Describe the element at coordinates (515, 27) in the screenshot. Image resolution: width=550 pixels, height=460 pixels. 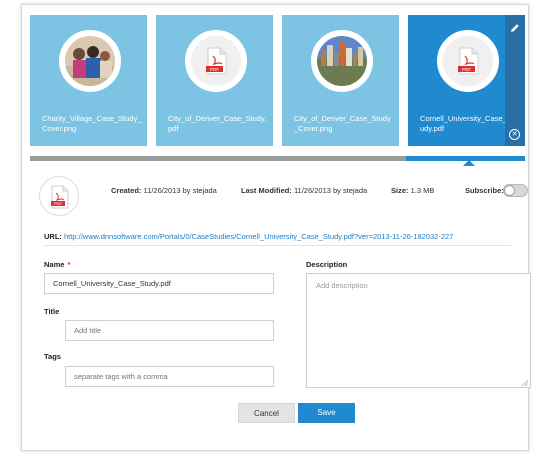
I see `pencil-icon` at that location.